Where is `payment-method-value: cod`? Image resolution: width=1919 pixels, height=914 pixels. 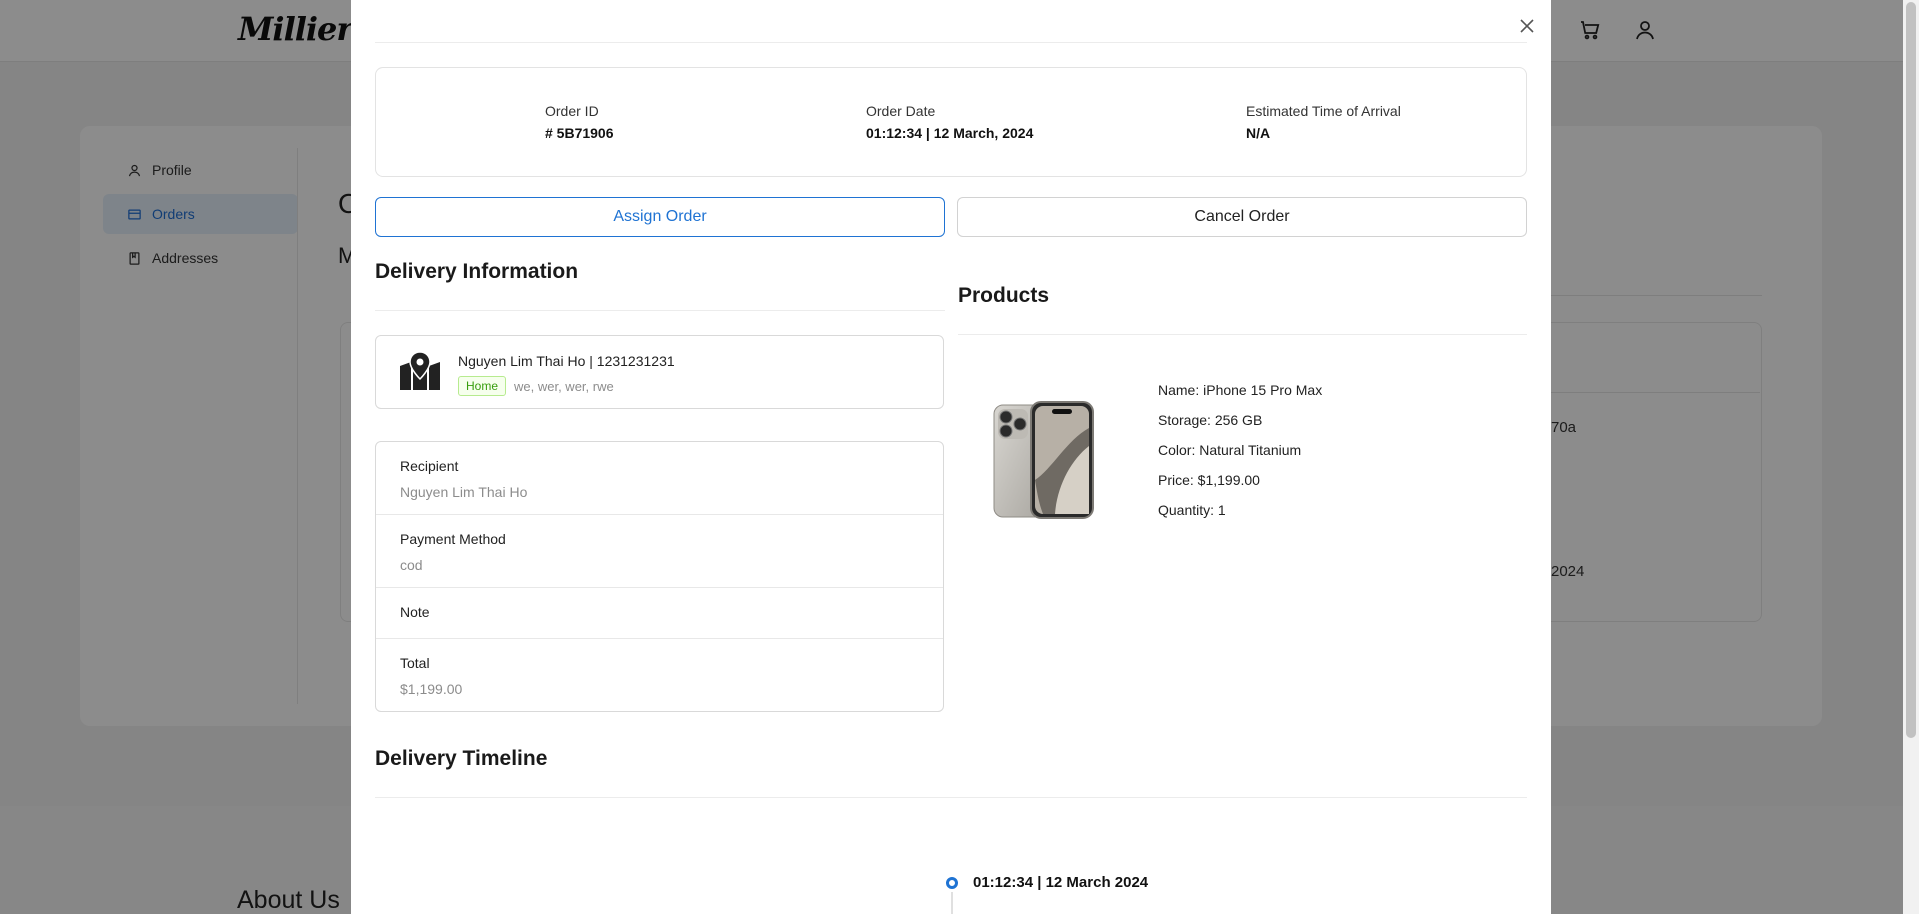
payment-method-value: cod is located at coordinates (411, 565).